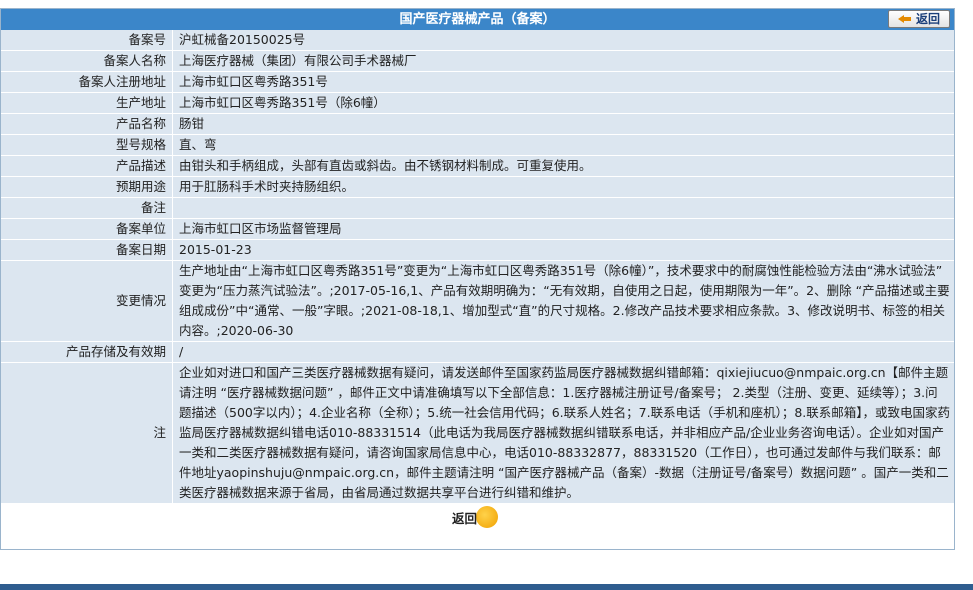 The width and height of the screenshot is (973, 590). I want to click on back-button-top-label: 返回, so click(927, 18).